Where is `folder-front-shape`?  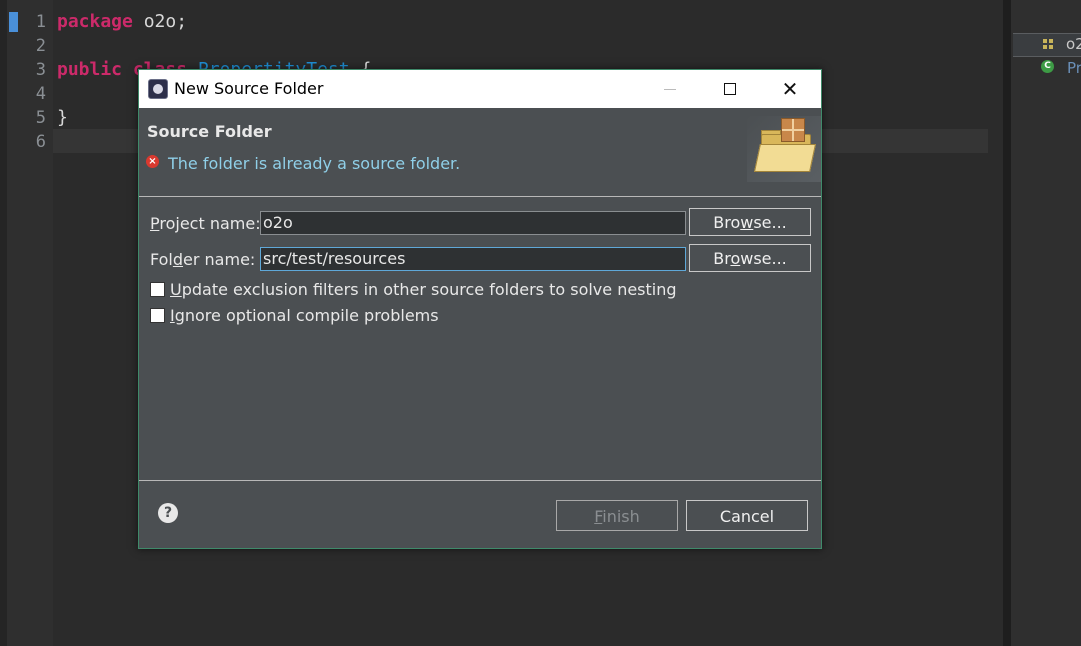 folder-front-shape is located at coordinates (785, 158).